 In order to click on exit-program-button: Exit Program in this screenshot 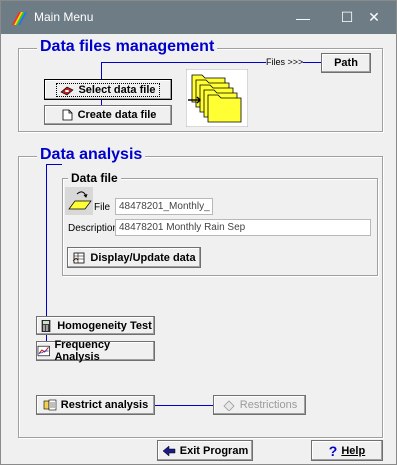, I will do `click(205, 450)`.